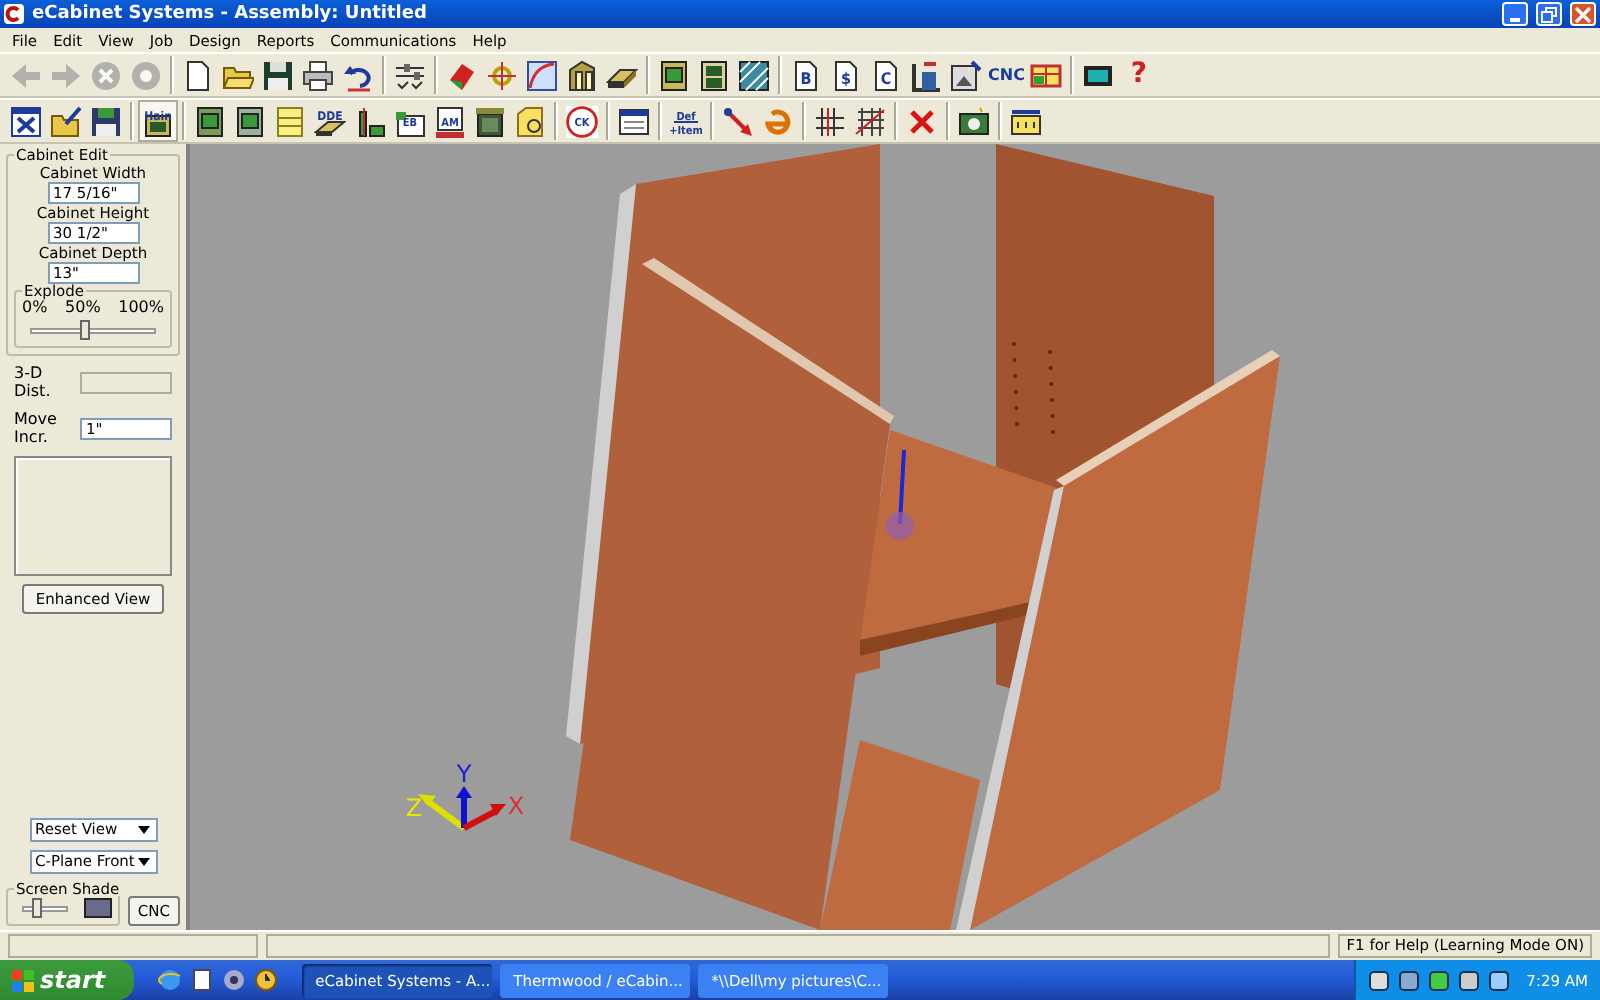 This screenshot has height=1000, width=1600. Describe the element at coordinates (26, 75) in the screenshot. I see `back-arrow-icon` at that location.